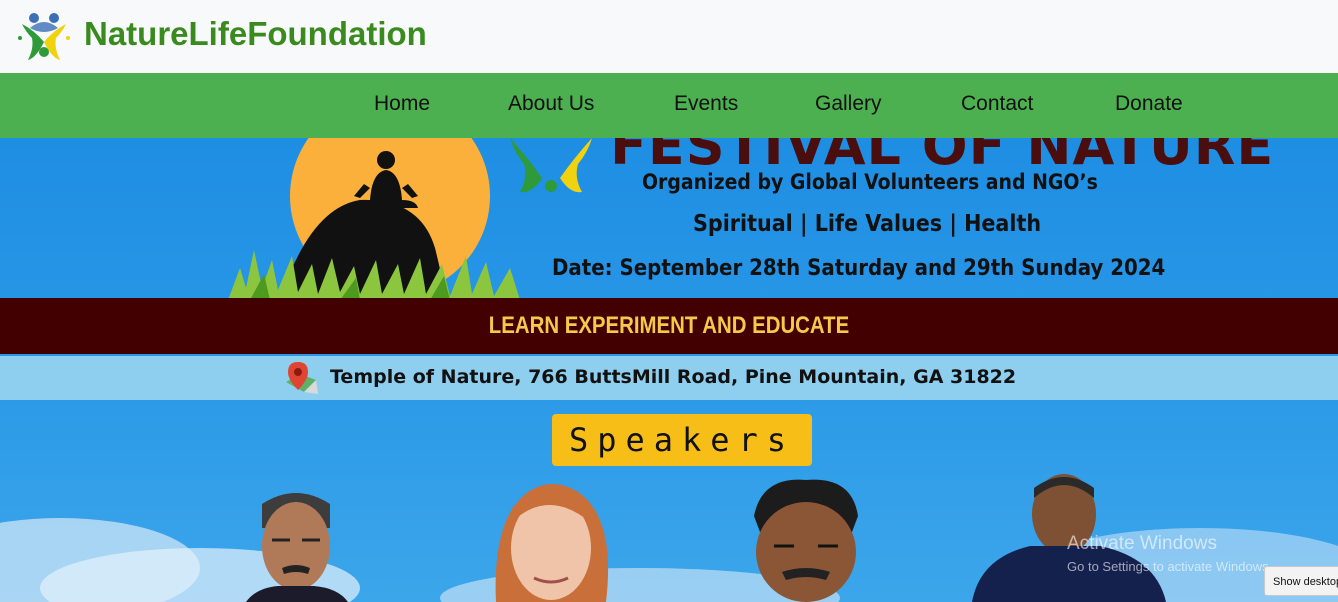  Describe the element at coordinates (402, 104) in the screenshot. I see `nav-home-link: Home` at that location.